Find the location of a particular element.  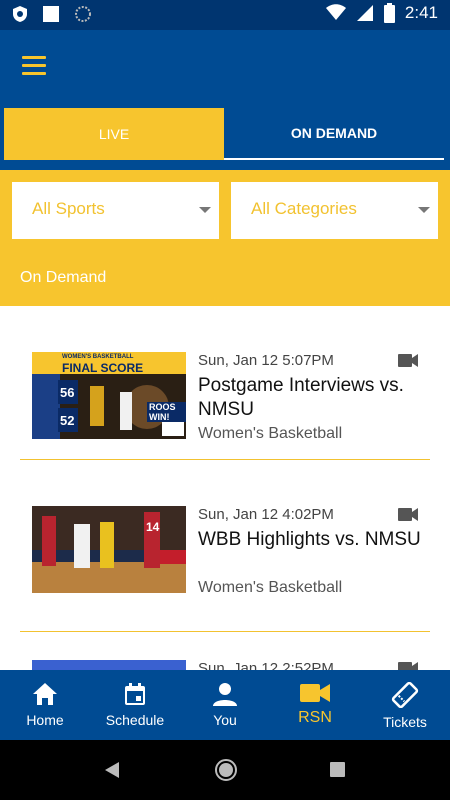

home-button-icon is located at coordinates (226, 770).